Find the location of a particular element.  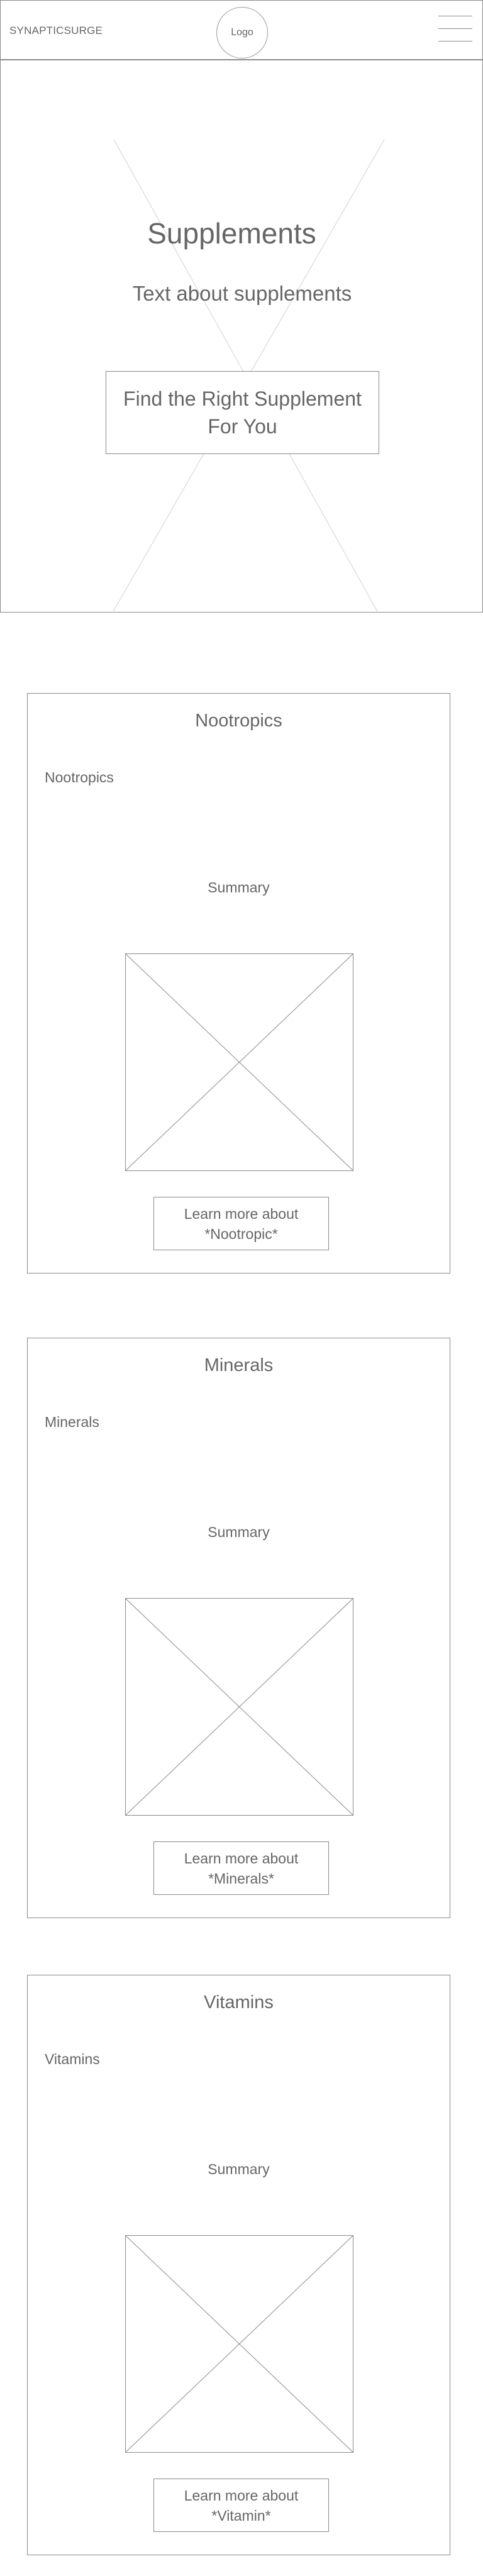

learn-more-vitamin-button: Learn more about *Vitamin* is located at coordinates (241, 2505).